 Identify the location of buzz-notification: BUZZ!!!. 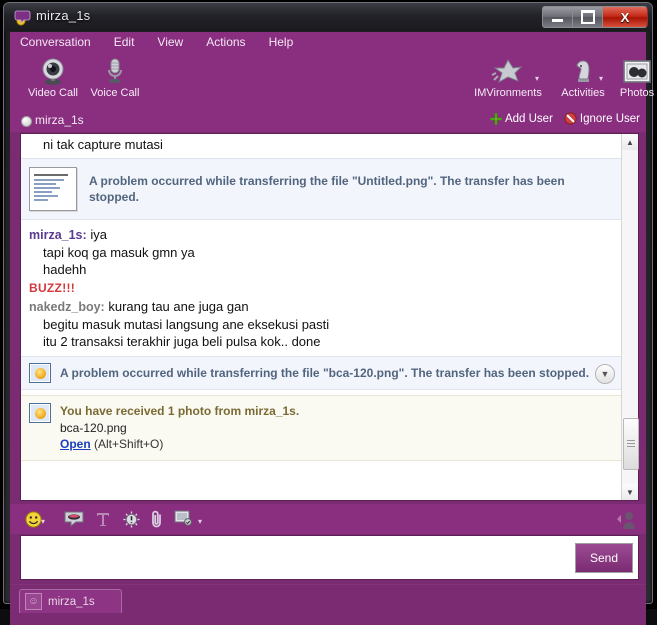
(52, 288).